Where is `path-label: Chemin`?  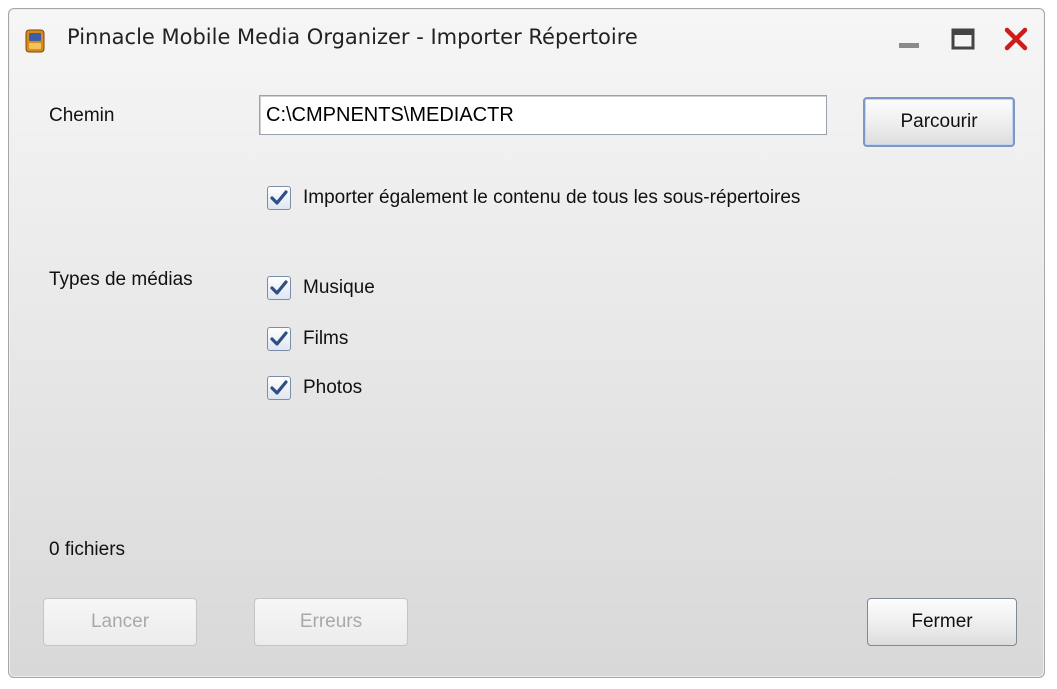 path-label: Chemin is located at coordinates (82, 115).